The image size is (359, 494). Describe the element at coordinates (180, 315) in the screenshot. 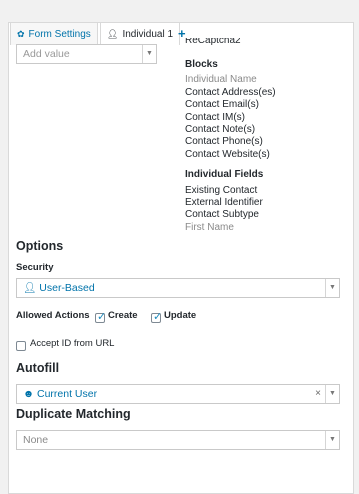

I see `update-label: Update` at that location.